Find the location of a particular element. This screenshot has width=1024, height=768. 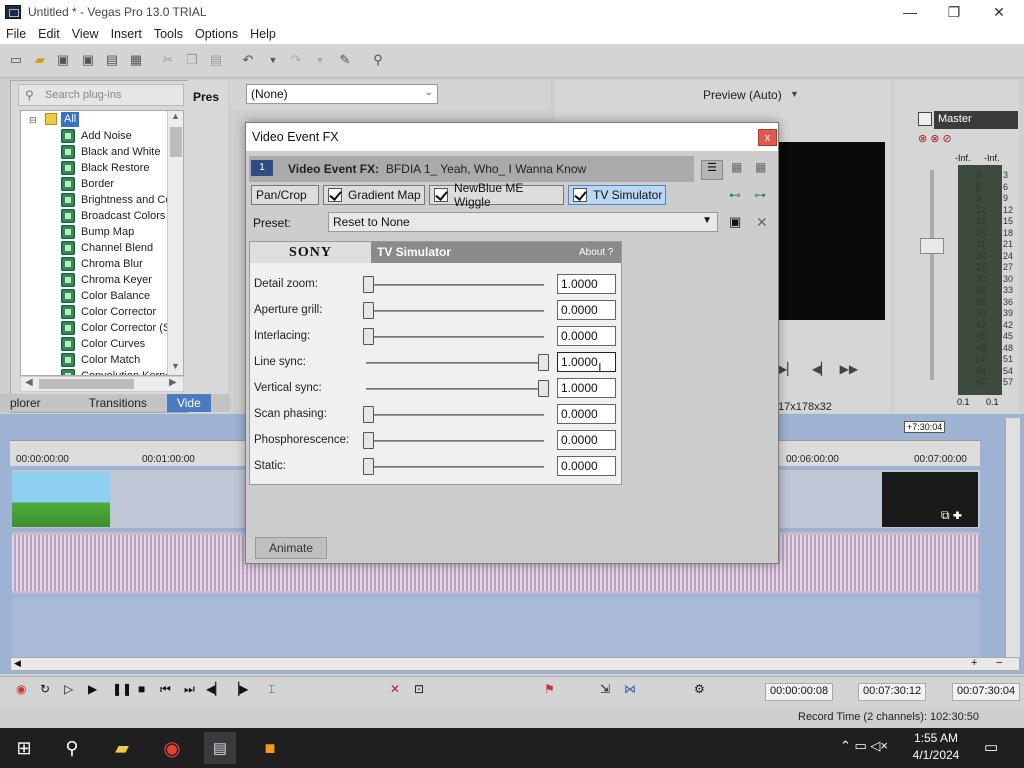

fx-preset-select: (None) ⌄ is located at coordinates (342, 94).